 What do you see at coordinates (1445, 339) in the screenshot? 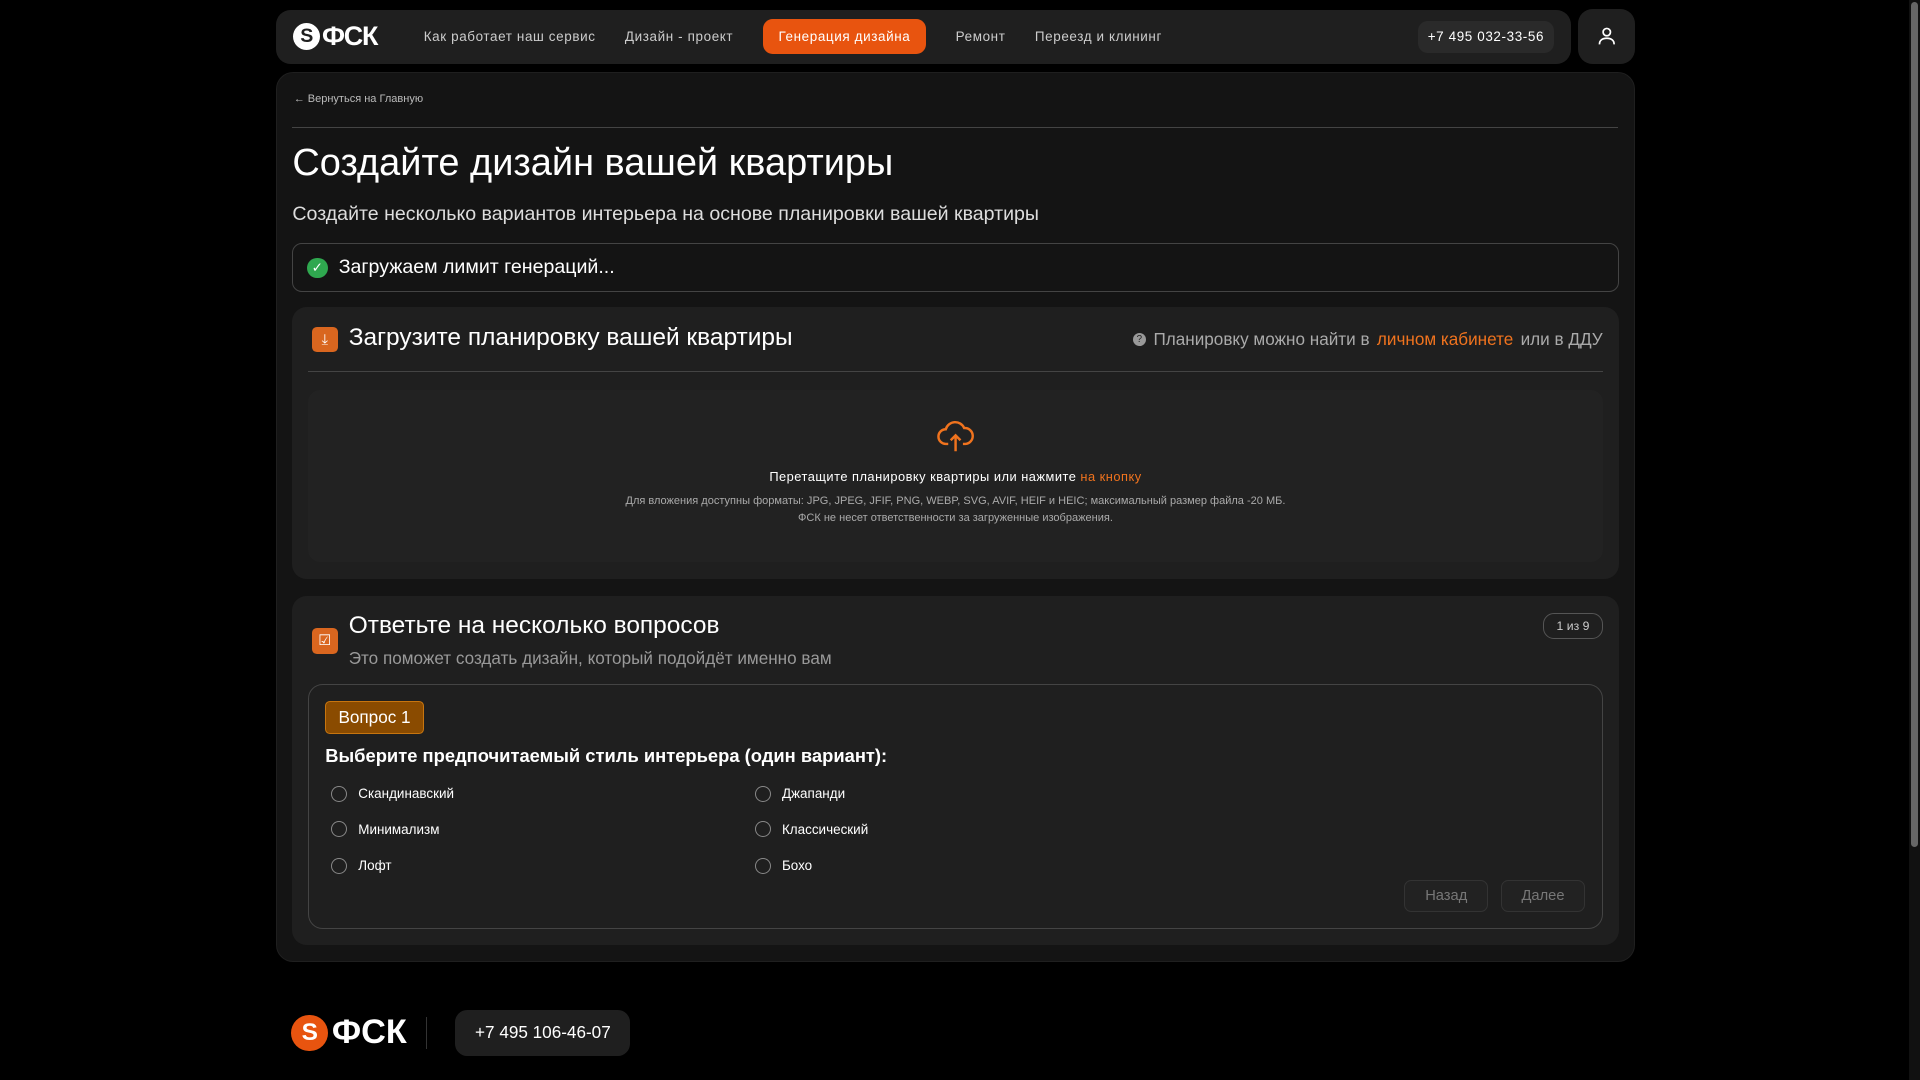
I see `cabinet-link: личном кабинете` at bounding box center [1445, 339].